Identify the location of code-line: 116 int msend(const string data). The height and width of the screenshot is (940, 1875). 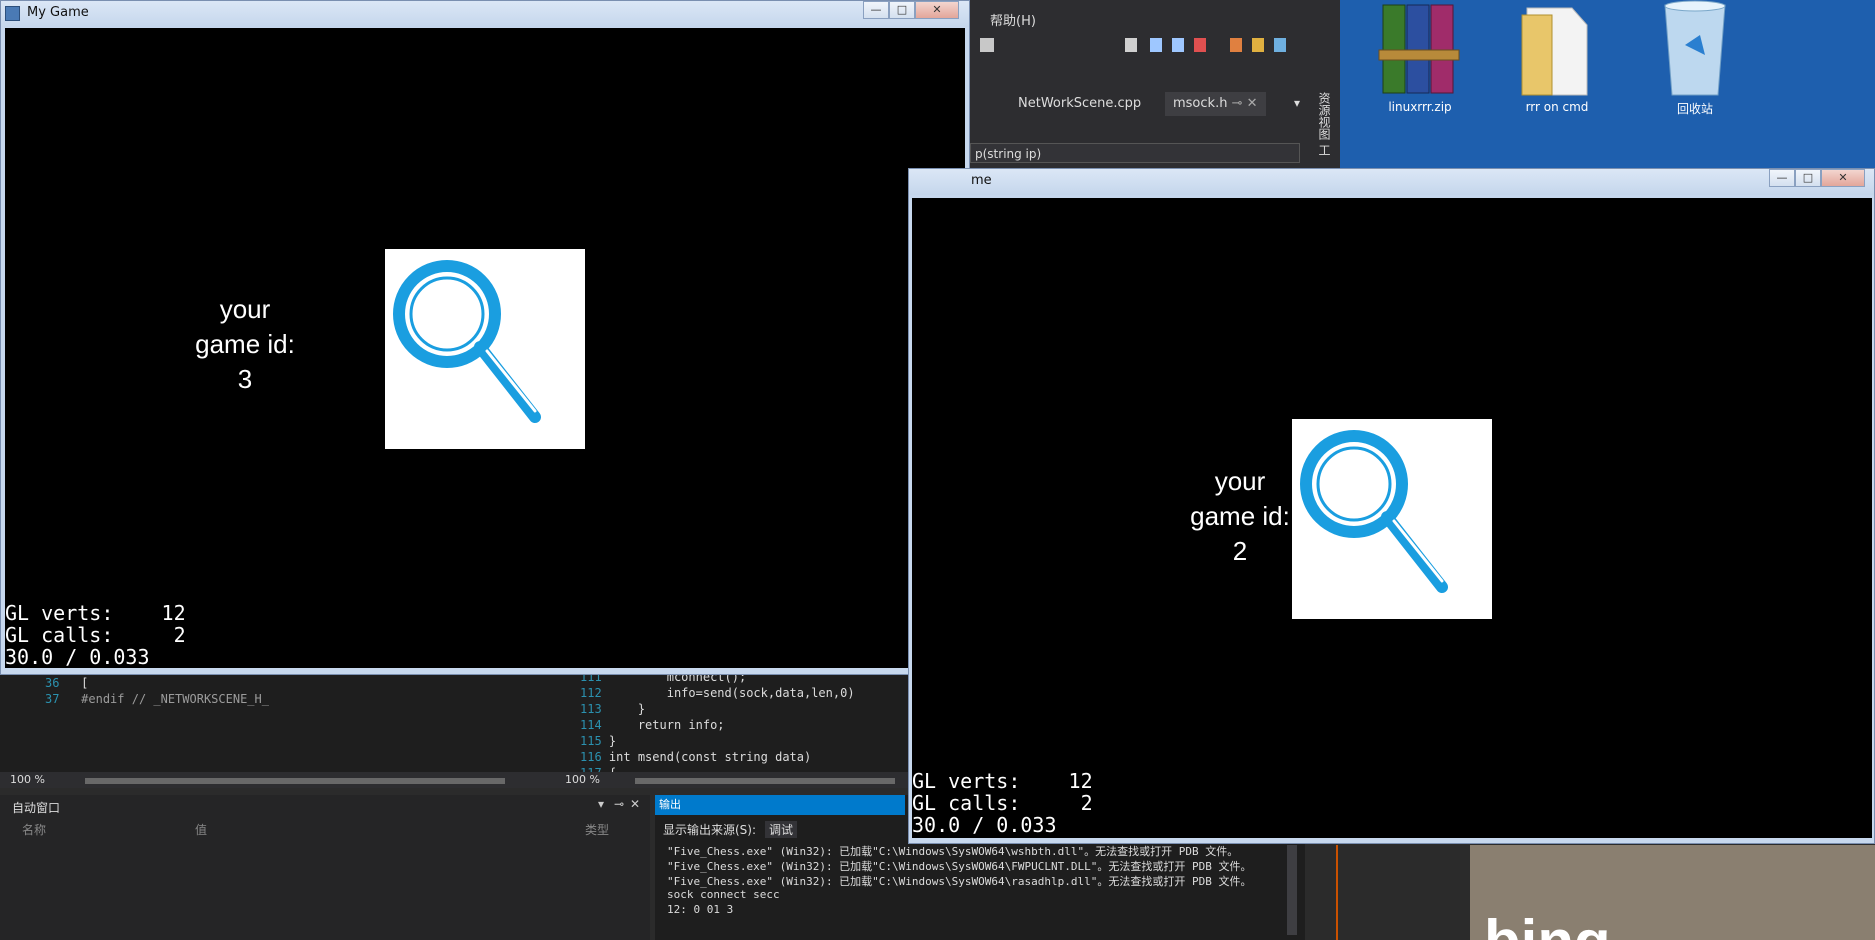
(695, 757).